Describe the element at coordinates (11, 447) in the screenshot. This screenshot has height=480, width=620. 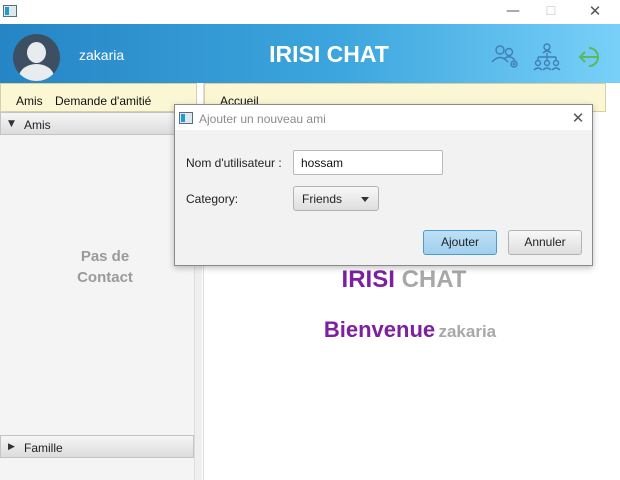
I see `chevron-right-icon: ▶` at that location.